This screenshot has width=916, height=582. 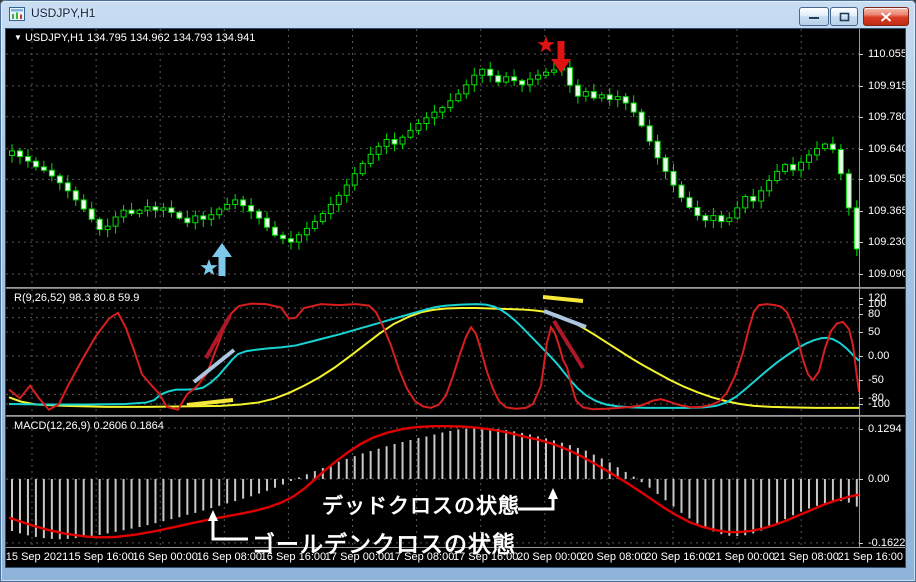 What do you see at coordinates (887, 242) in the screenshot?
I see `axis-label: 109.230` at bounding box center [887, 242].